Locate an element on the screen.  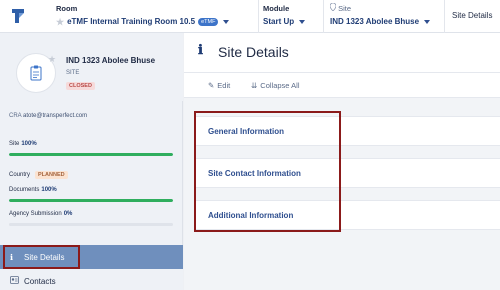
selection-highlight is located at coordinates (41, 257).